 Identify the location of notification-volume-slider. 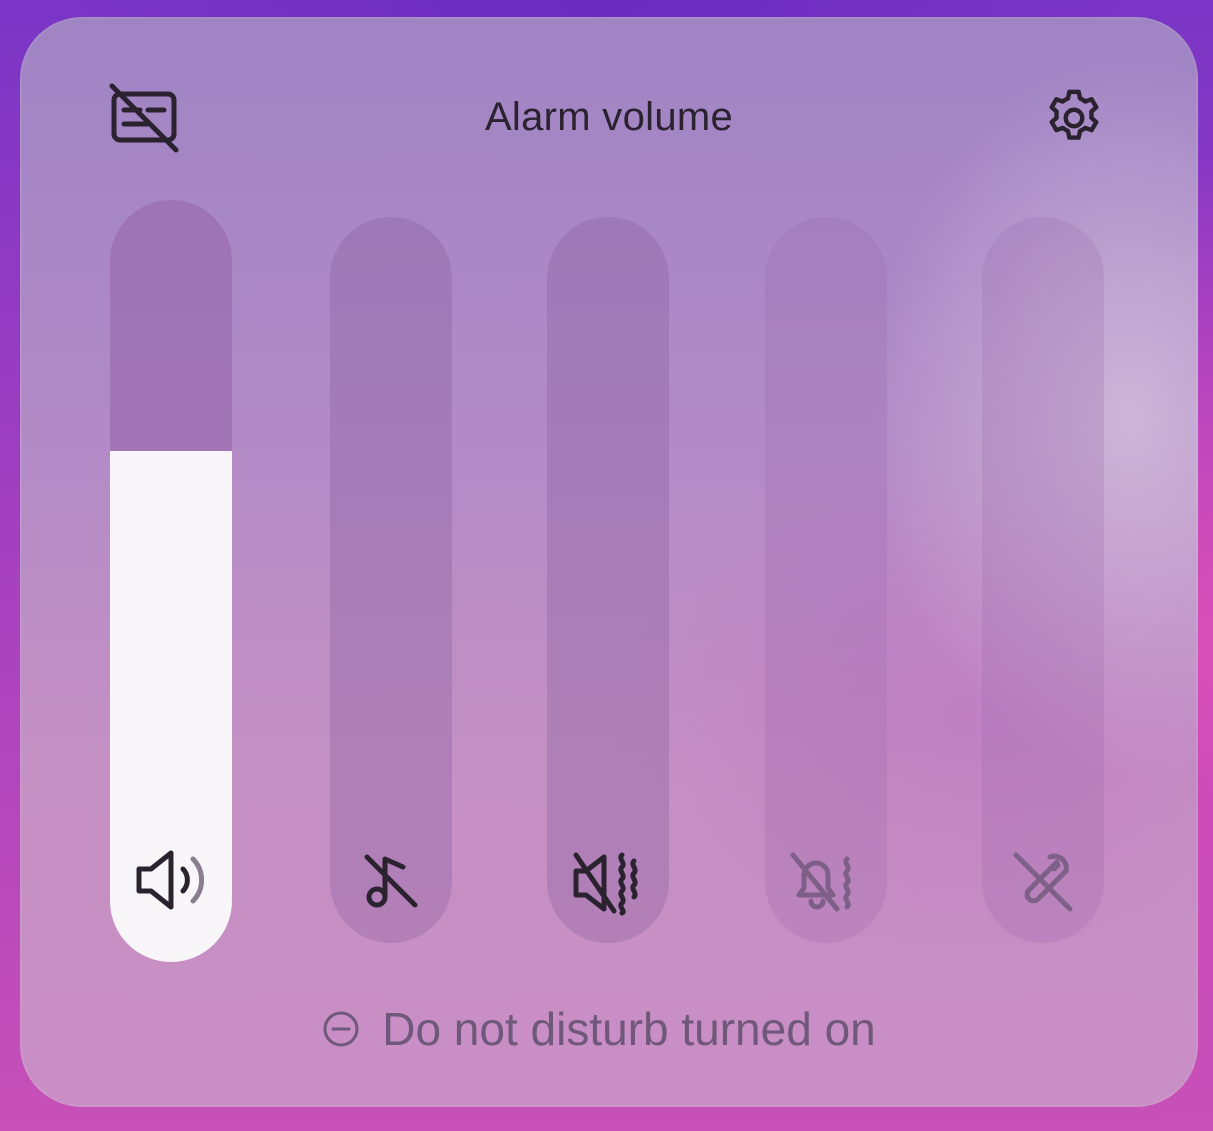
(826, 580).